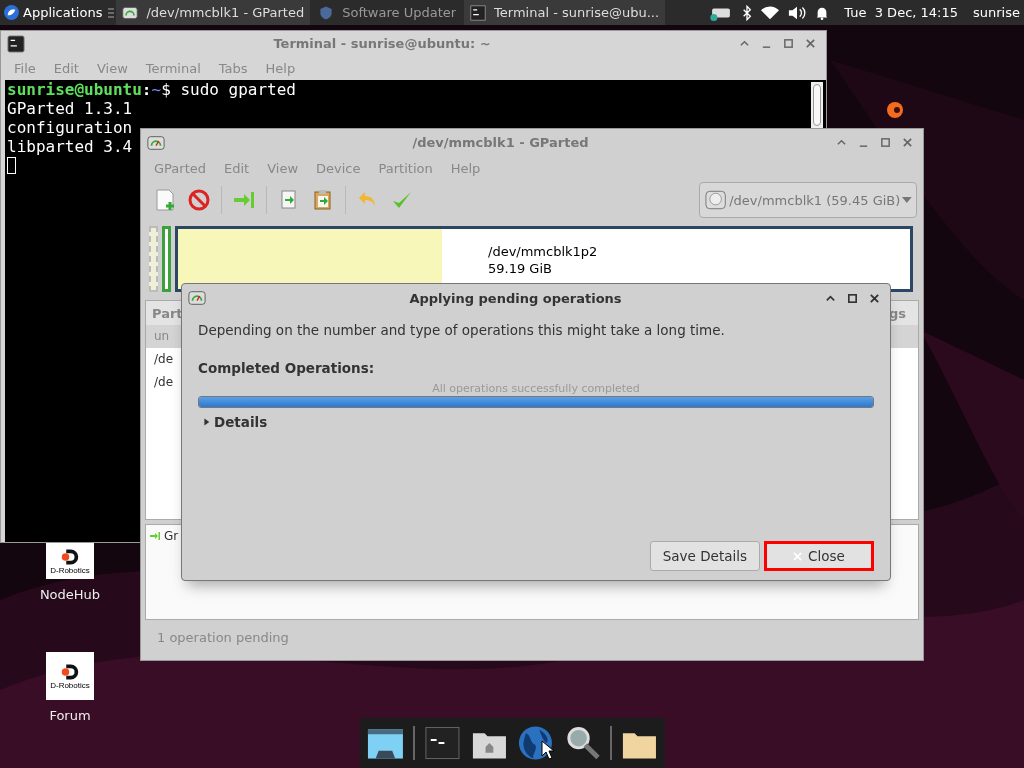 The width and height of the screenshot is (1024, 768). I want to click on prompt-text: ~, so click(156, 89).